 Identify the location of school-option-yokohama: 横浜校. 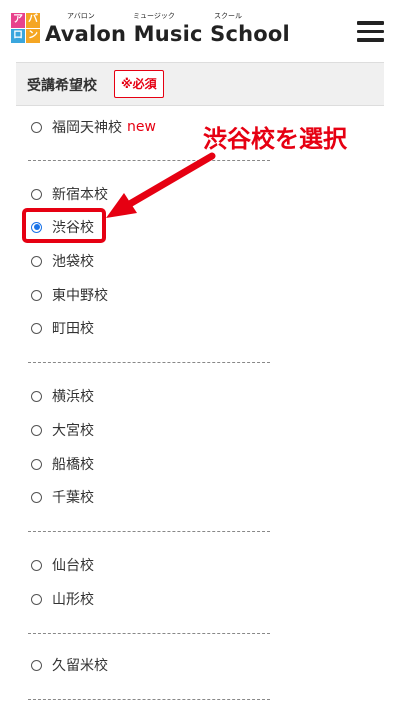
(62, 396).